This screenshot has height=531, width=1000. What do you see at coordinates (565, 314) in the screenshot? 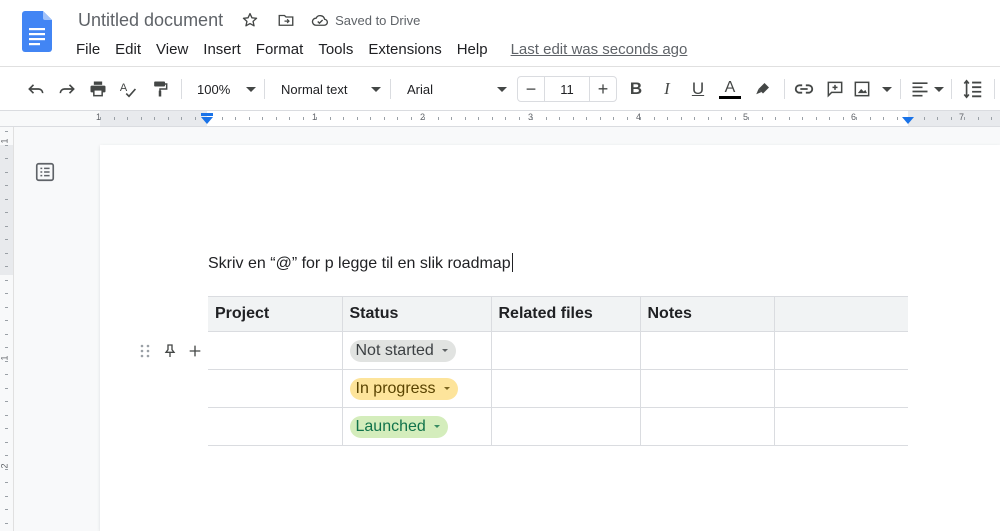
I see `header-related-files: Related files` at bounding box center [565, 314].